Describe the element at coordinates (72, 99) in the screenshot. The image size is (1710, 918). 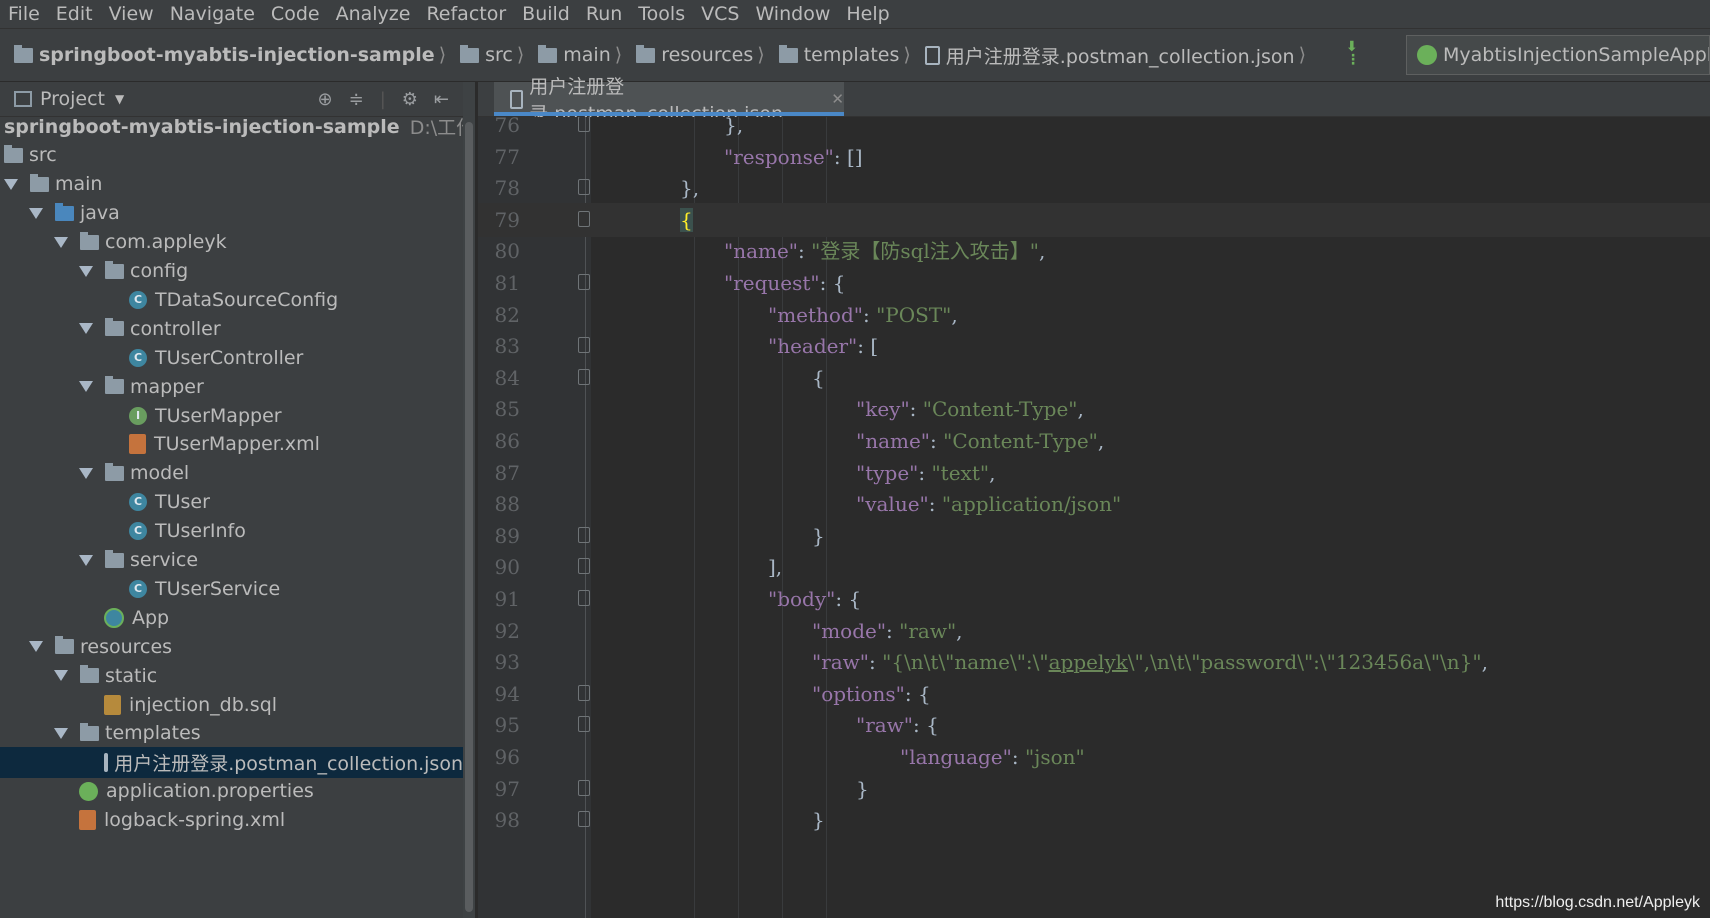
I see `project-panel-title: Project` at that location.